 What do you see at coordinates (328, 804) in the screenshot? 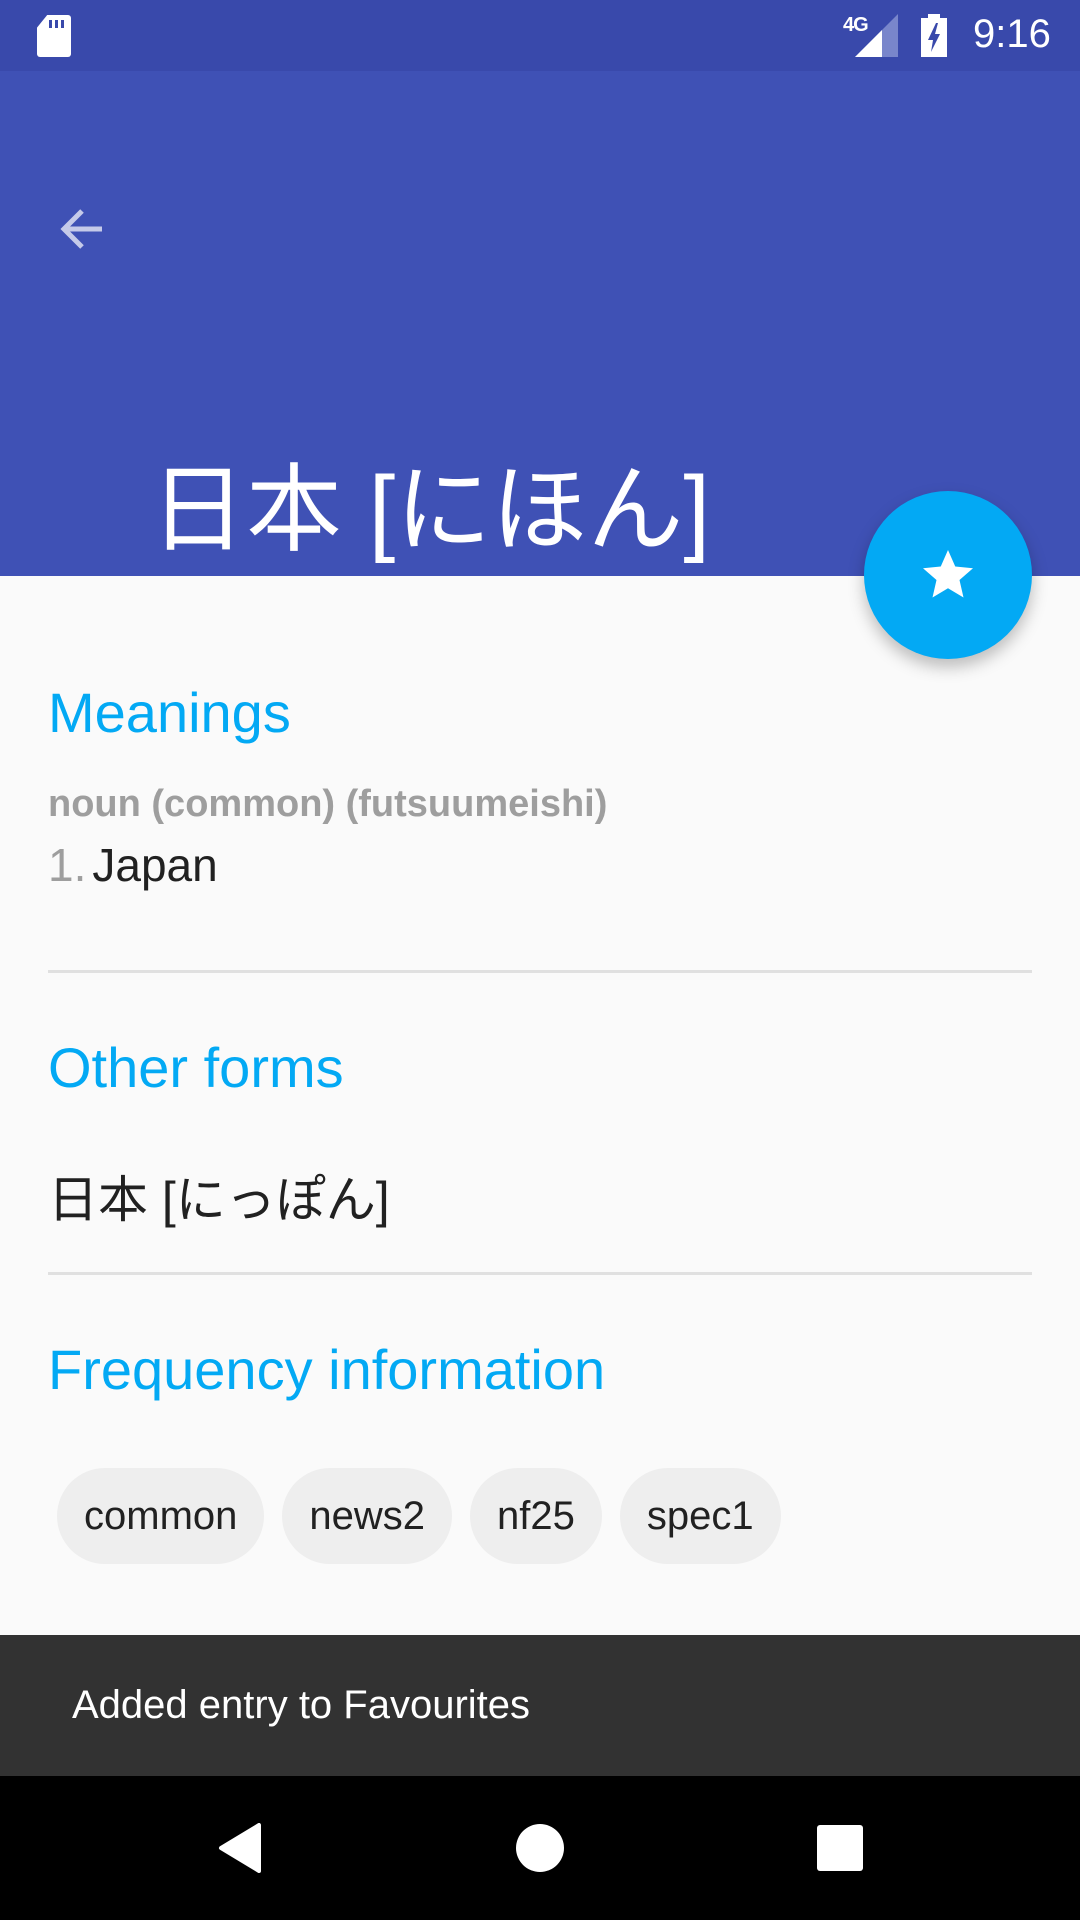
I see `part-of-speech: noun (common) (futsuumeishi)` at bounding box center [328, 804].